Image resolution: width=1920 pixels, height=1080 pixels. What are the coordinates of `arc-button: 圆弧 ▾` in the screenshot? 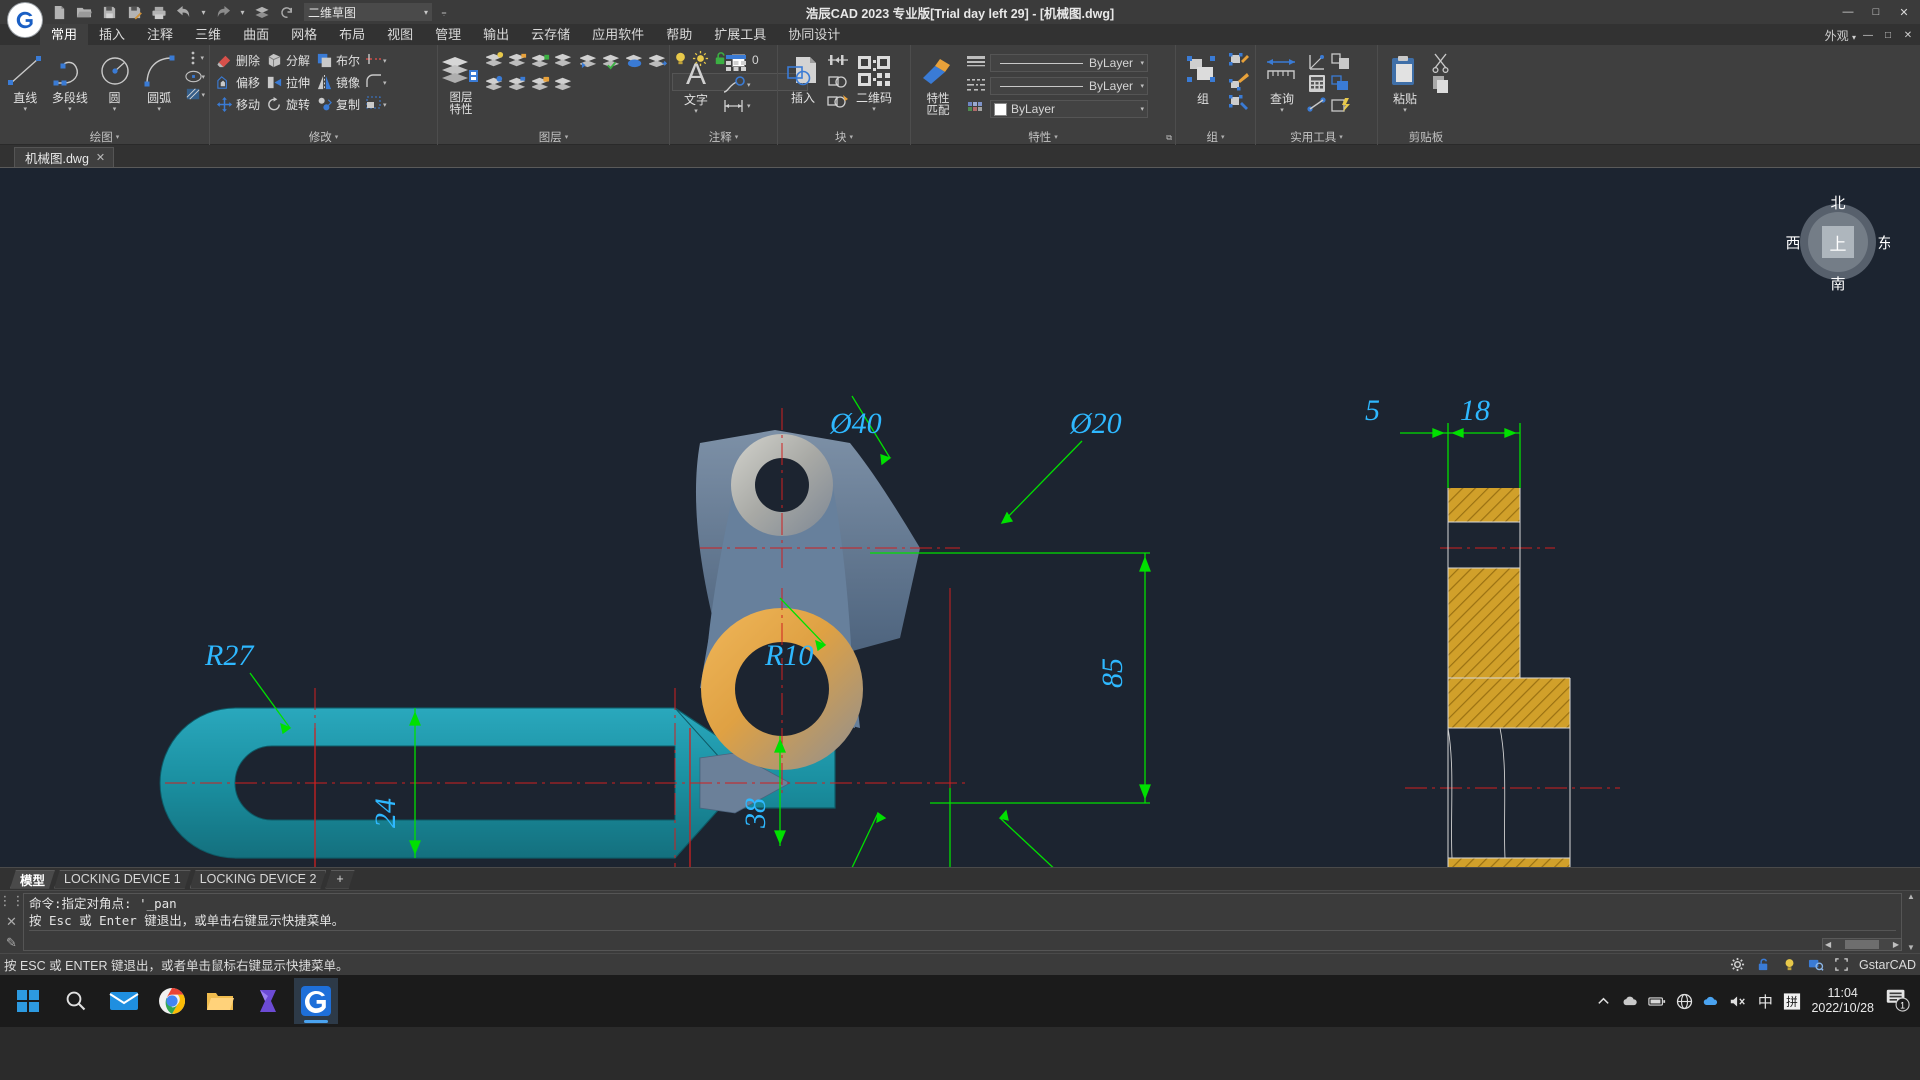 It's located at (159, 81).